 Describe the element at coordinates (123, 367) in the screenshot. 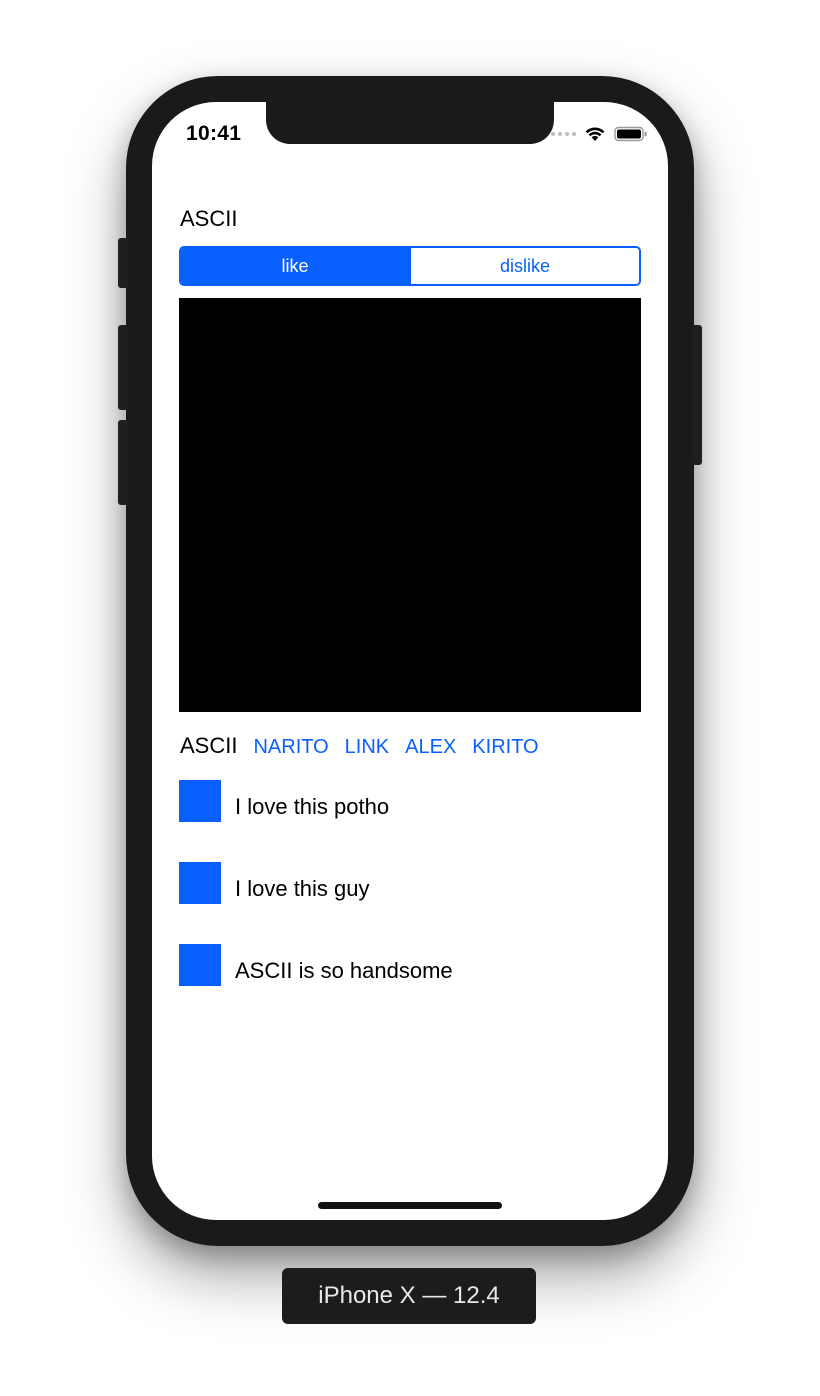

I see `volume-up-button` at that location.